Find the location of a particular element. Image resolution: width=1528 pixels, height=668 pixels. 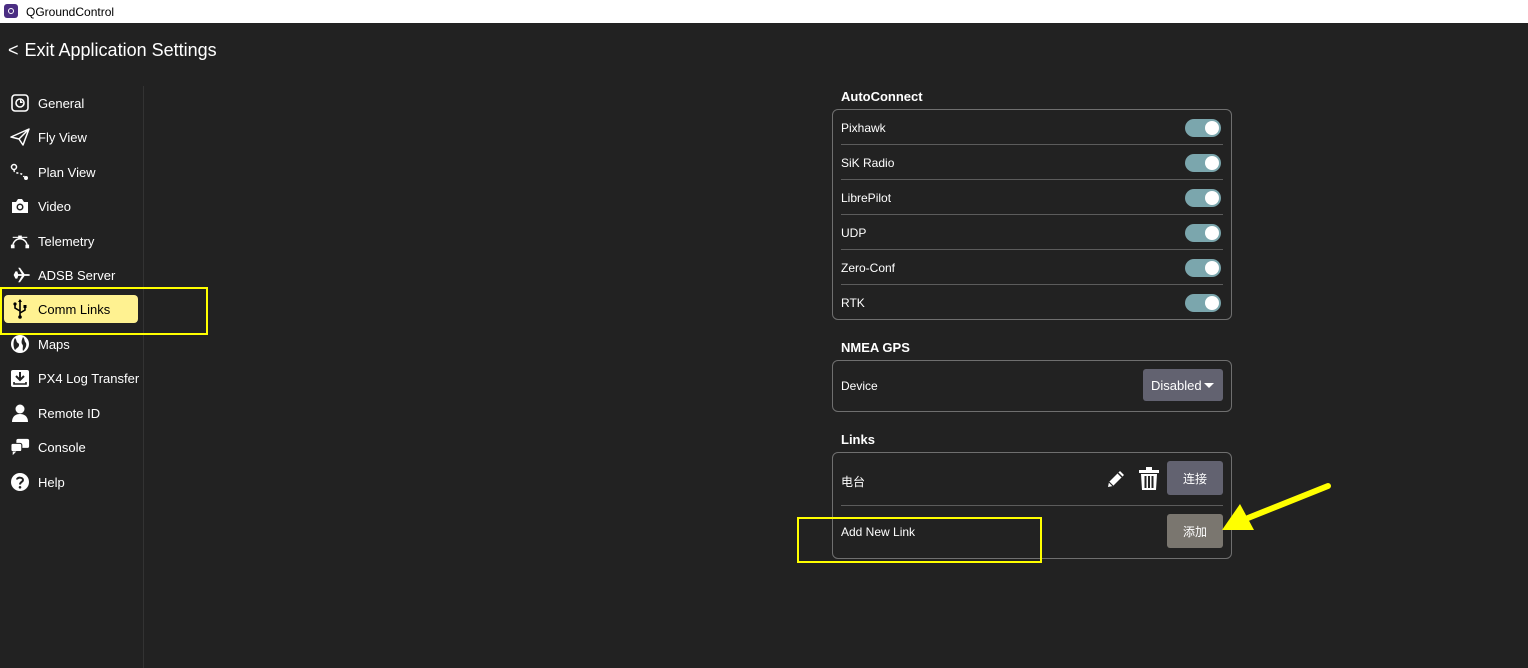

globe-icon is located at coordinates (20, 344).